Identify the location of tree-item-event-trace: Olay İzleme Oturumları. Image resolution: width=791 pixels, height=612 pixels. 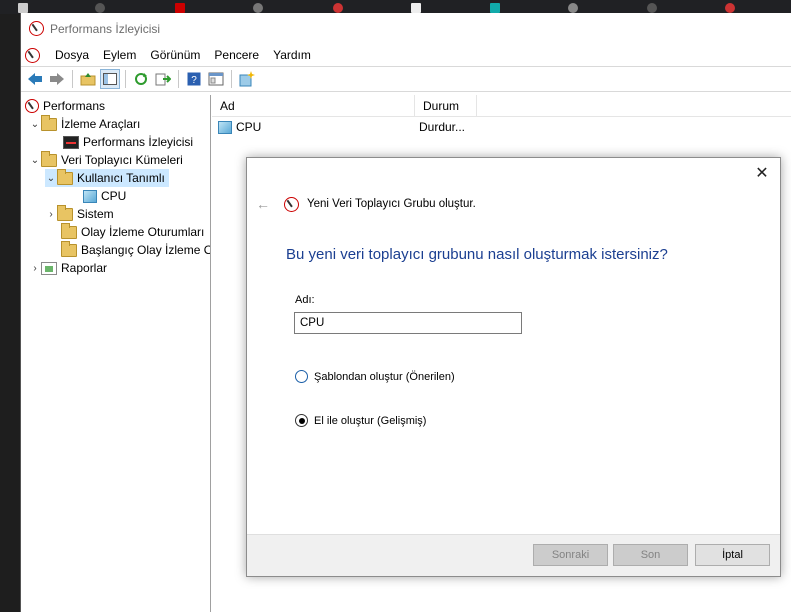
(133, 231).